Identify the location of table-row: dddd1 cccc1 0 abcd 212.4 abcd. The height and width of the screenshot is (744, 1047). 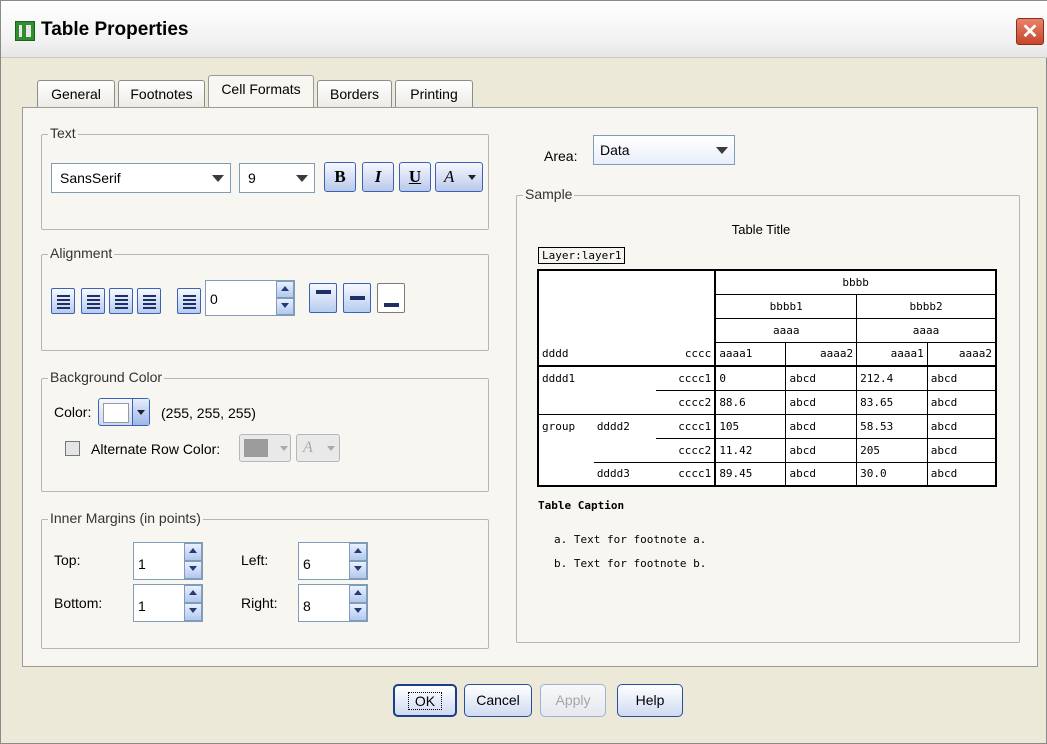
(767, 378).